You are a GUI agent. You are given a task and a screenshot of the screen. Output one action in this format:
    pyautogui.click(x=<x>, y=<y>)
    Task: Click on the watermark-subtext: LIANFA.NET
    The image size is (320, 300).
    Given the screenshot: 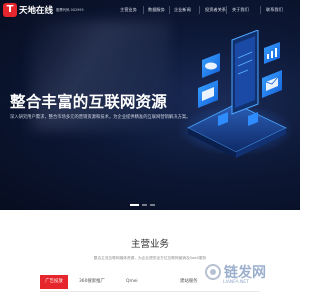 What is the action you would take?
    pyautogui.click(x=236, y=282)
    